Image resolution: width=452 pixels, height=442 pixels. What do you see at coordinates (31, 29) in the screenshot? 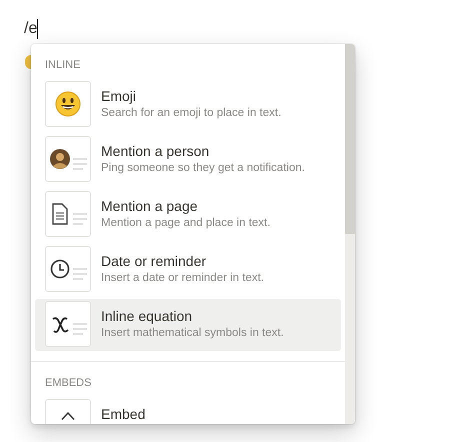
I see `typed-command: /e` at bounding box center [31, 29].